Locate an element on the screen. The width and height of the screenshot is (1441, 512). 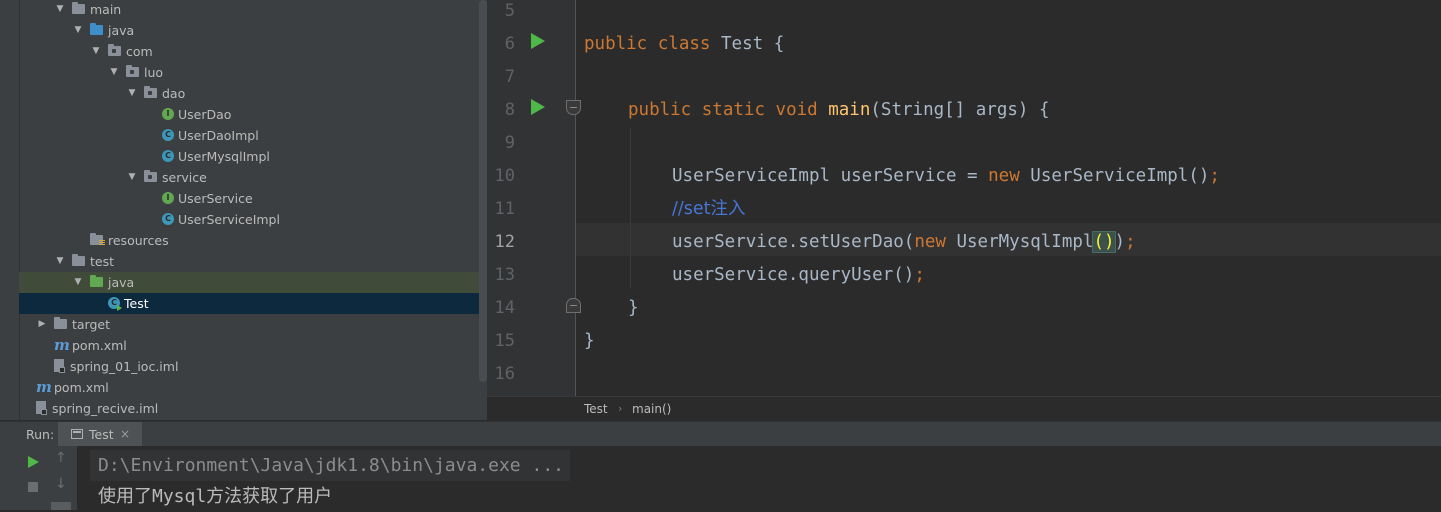
comment-prefix: // is located at coordinates (678, 209).